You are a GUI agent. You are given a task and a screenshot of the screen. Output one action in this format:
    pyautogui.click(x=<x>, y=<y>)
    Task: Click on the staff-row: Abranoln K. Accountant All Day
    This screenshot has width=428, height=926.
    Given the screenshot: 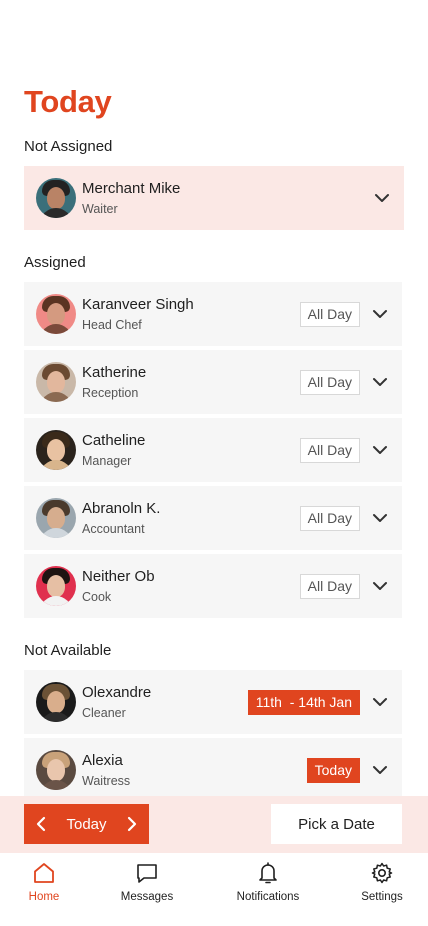 What is the action you would take?
    pyautogui.click(x=213, y=518)
    